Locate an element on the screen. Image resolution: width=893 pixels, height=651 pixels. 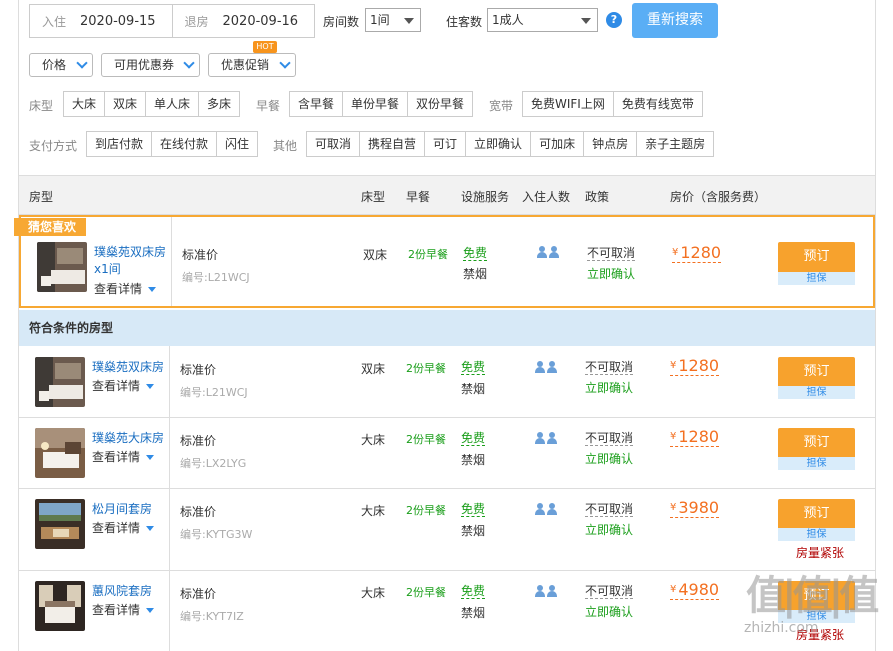
other-filter-label: 其他 is located at coordinates (285, 146).